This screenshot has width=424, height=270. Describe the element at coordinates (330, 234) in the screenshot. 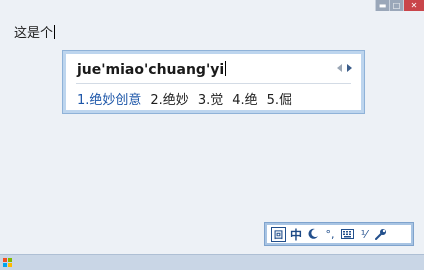

I see `punctuation-icon: °,` at that location.